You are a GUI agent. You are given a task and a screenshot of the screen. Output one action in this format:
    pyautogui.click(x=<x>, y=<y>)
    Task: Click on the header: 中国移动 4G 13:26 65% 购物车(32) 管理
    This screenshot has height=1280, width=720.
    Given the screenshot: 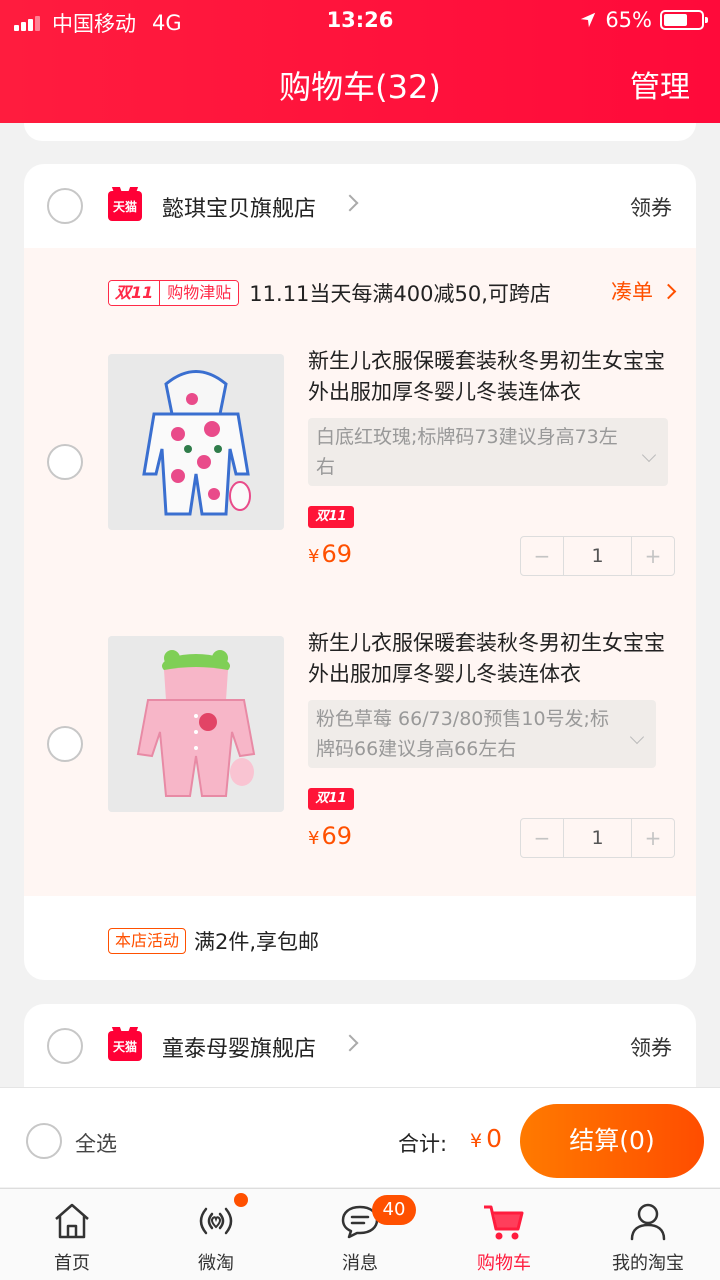 What is the action you would take?
    pyautogui.click(x=360, y=61)
    